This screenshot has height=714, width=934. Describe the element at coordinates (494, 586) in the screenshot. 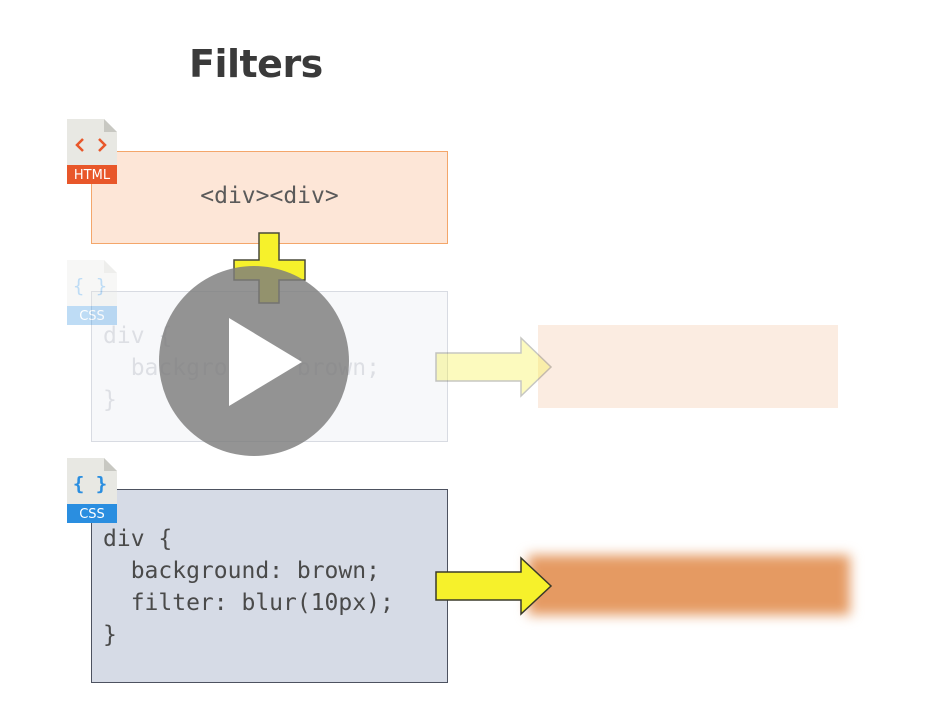

I see `arrow-right-icon` at that location.